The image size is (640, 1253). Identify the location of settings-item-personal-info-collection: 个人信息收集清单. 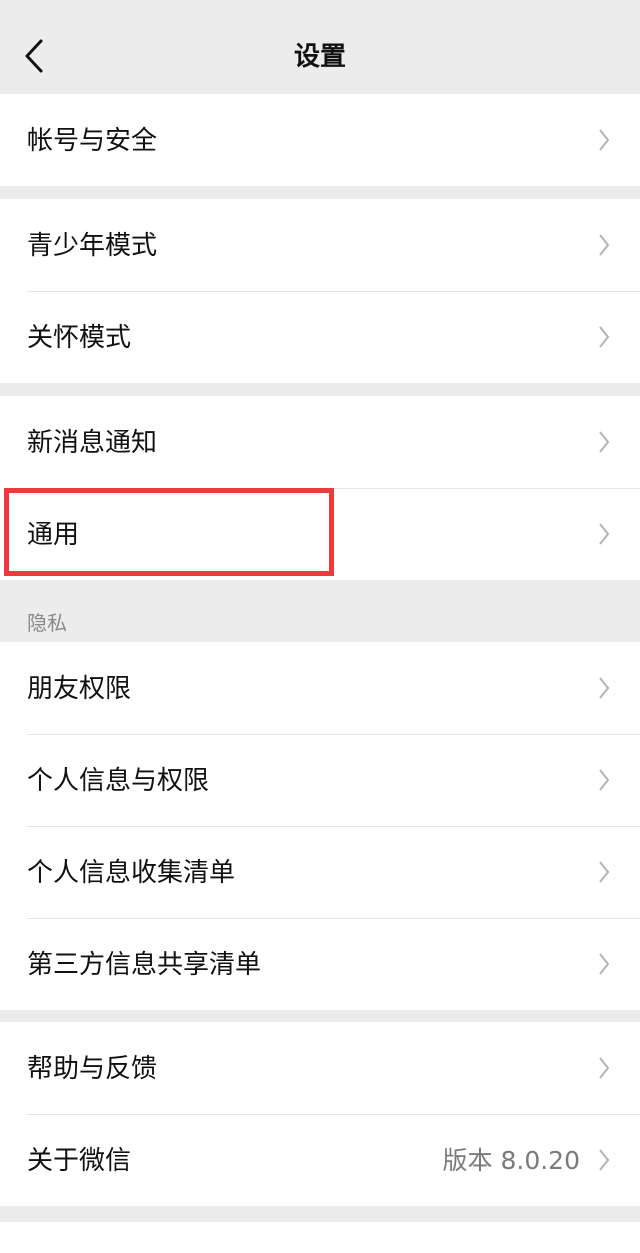
(320, 872).